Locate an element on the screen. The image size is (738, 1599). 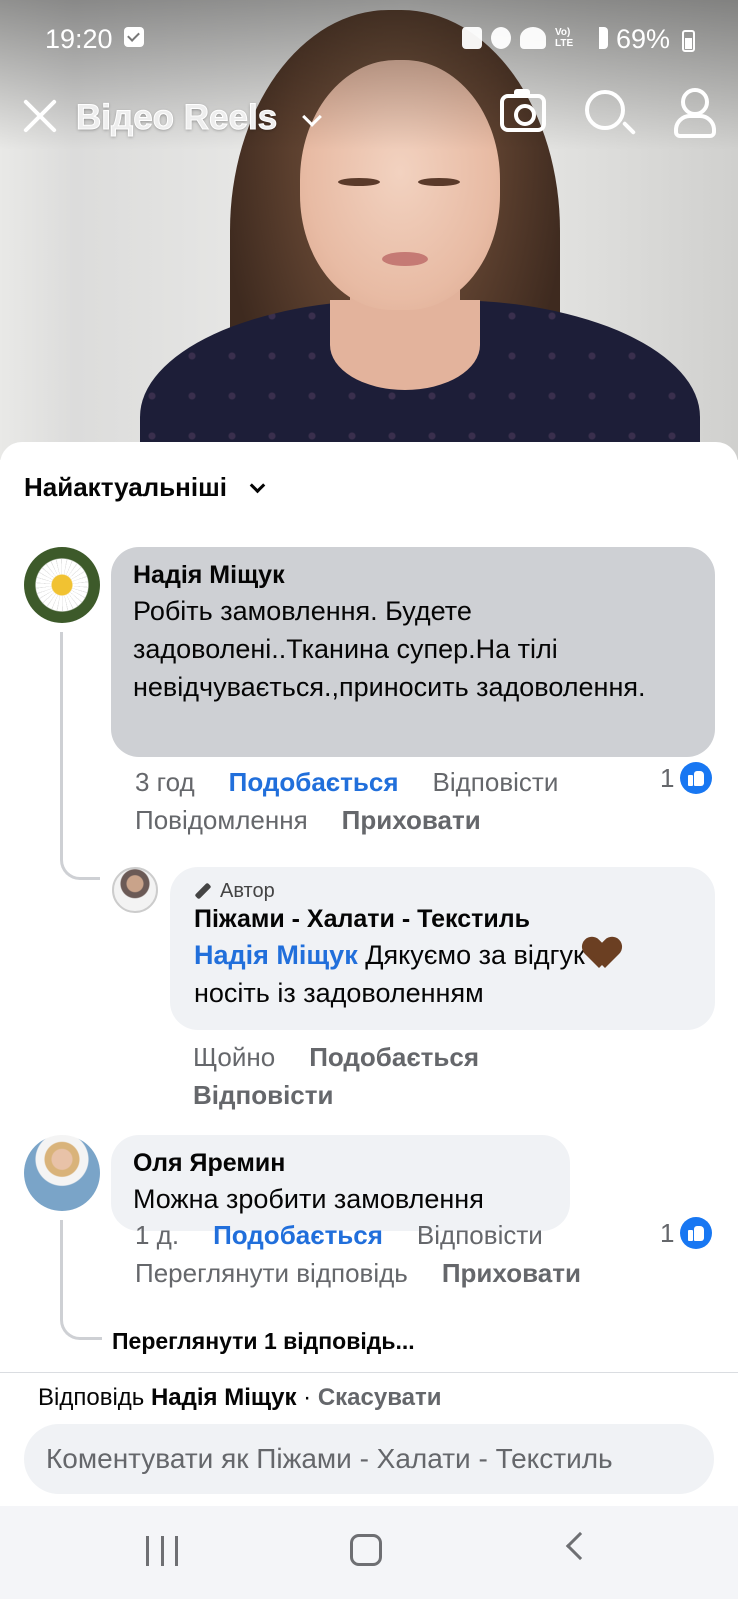
video-lips is located at coordinates (405, 259).